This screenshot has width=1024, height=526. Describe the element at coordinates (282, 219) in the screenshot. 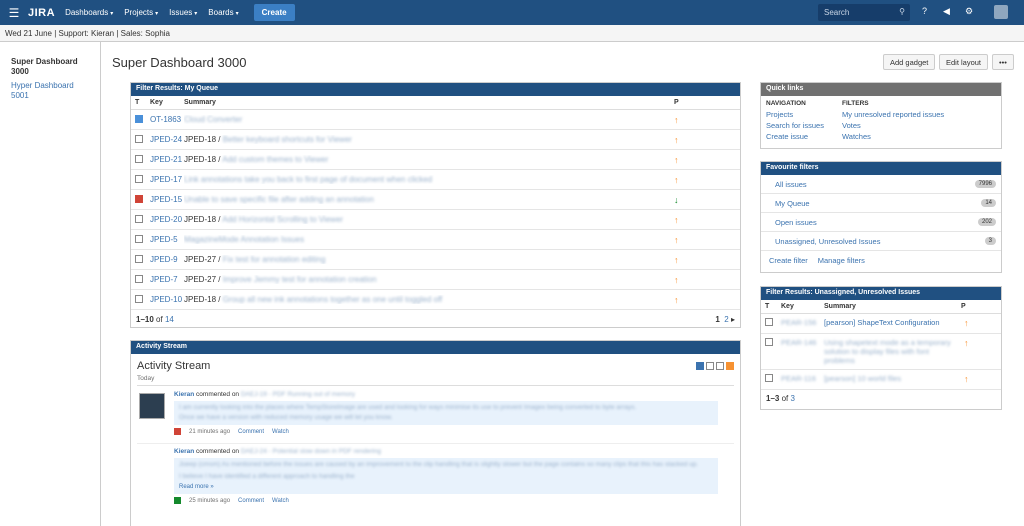

I see `issue-summary-link: Add Horizontal Scrolling to Viewer` at that location.